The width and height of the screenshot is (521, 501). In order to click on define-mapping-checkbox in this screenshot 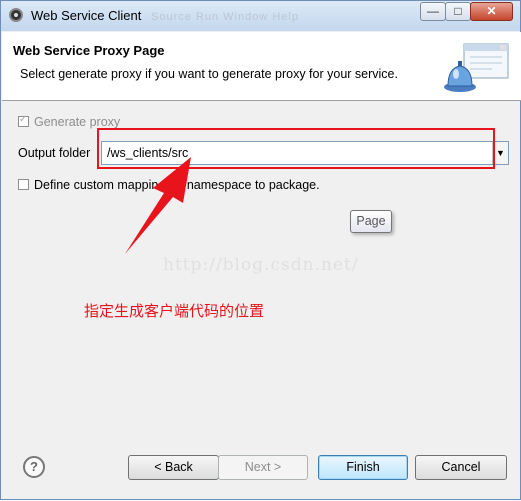, I will do `click(23, 184)`.